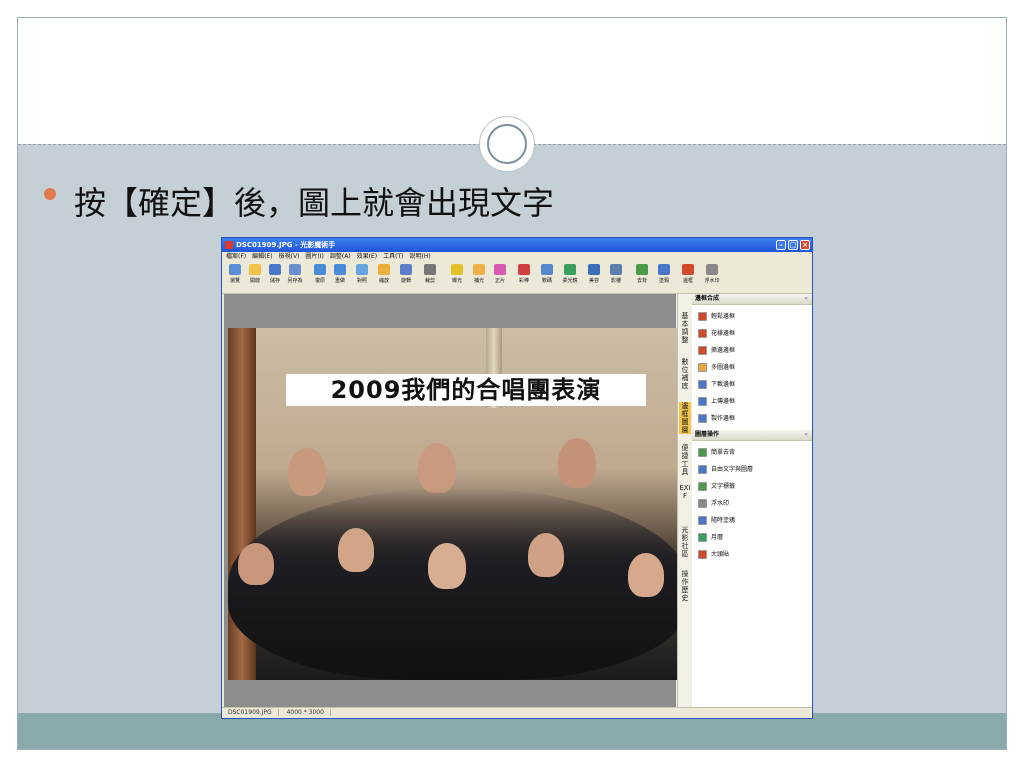 The image size is (1024, 768). What do you see at coordinates (755, 401) in the screenshot?
I see `panel-item: 上傳邊框` at bounding box center [755, 401].